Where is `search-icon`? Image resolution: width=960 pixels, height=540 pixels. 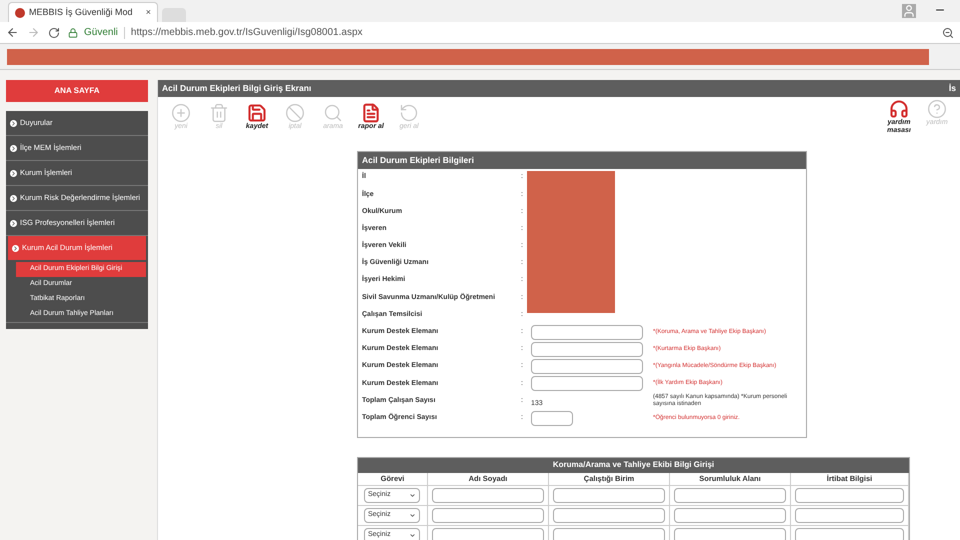 search-icon is located at coordinates (333, 113).